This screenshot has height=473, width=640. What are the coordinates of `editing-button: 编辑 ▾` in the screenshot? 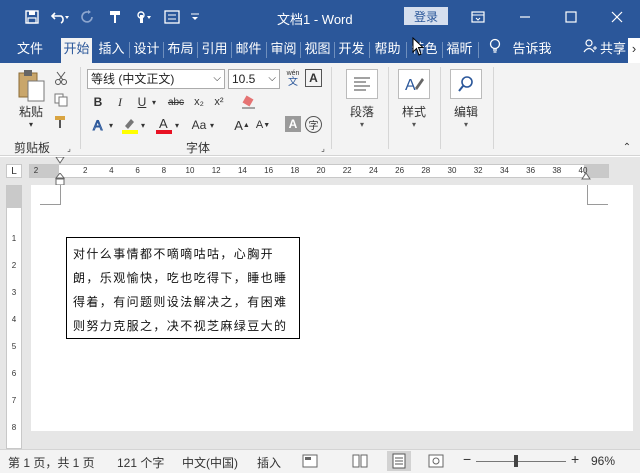 It's located at (466, 98).